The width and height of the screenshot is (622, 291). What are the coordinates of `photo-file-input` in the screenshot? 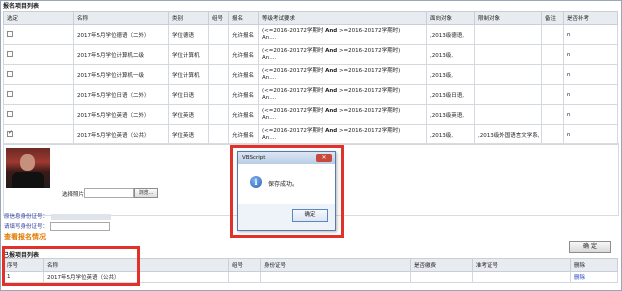 It's located at (109, 193).